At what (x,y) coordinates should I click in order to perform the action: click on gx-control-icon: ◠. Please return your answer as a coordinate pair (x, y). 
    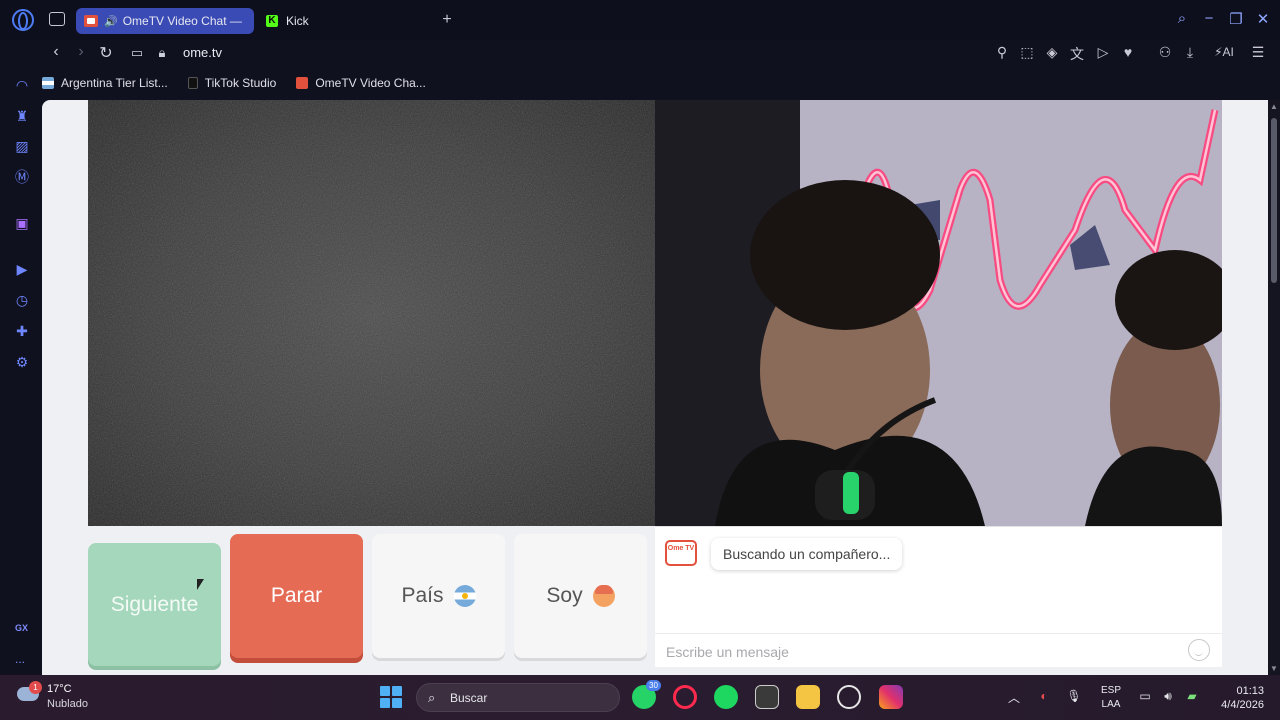
    Looking at the image, I should click on (22, 85).